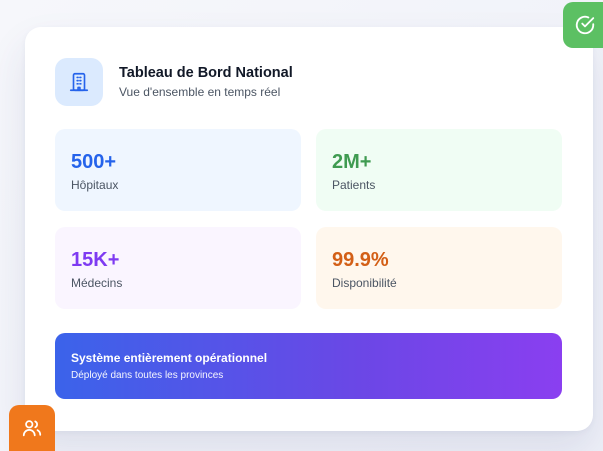 The image size is (603, 451). I want to click on status-banner-title: Système entièrement opérationnel, so click(169, 358).